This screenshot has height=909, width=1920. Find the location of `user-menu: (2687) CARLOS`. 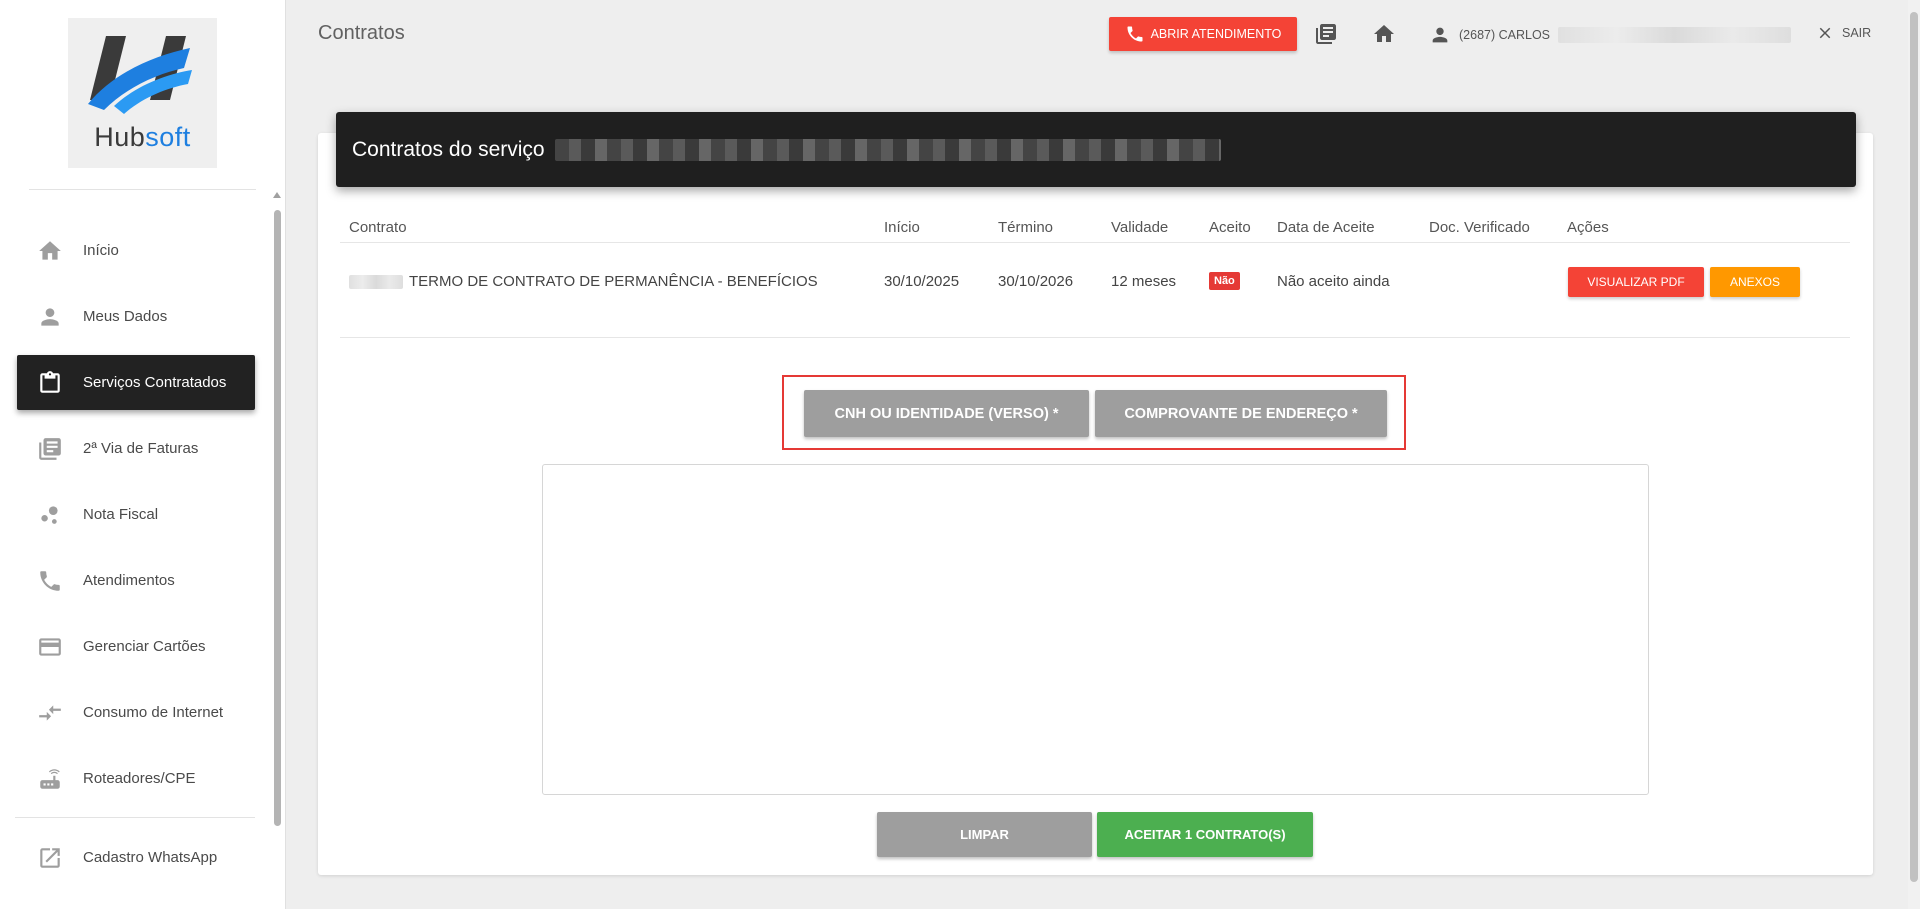

user-menu: (2687) CARLOS is located at coordinates (1610, 35).